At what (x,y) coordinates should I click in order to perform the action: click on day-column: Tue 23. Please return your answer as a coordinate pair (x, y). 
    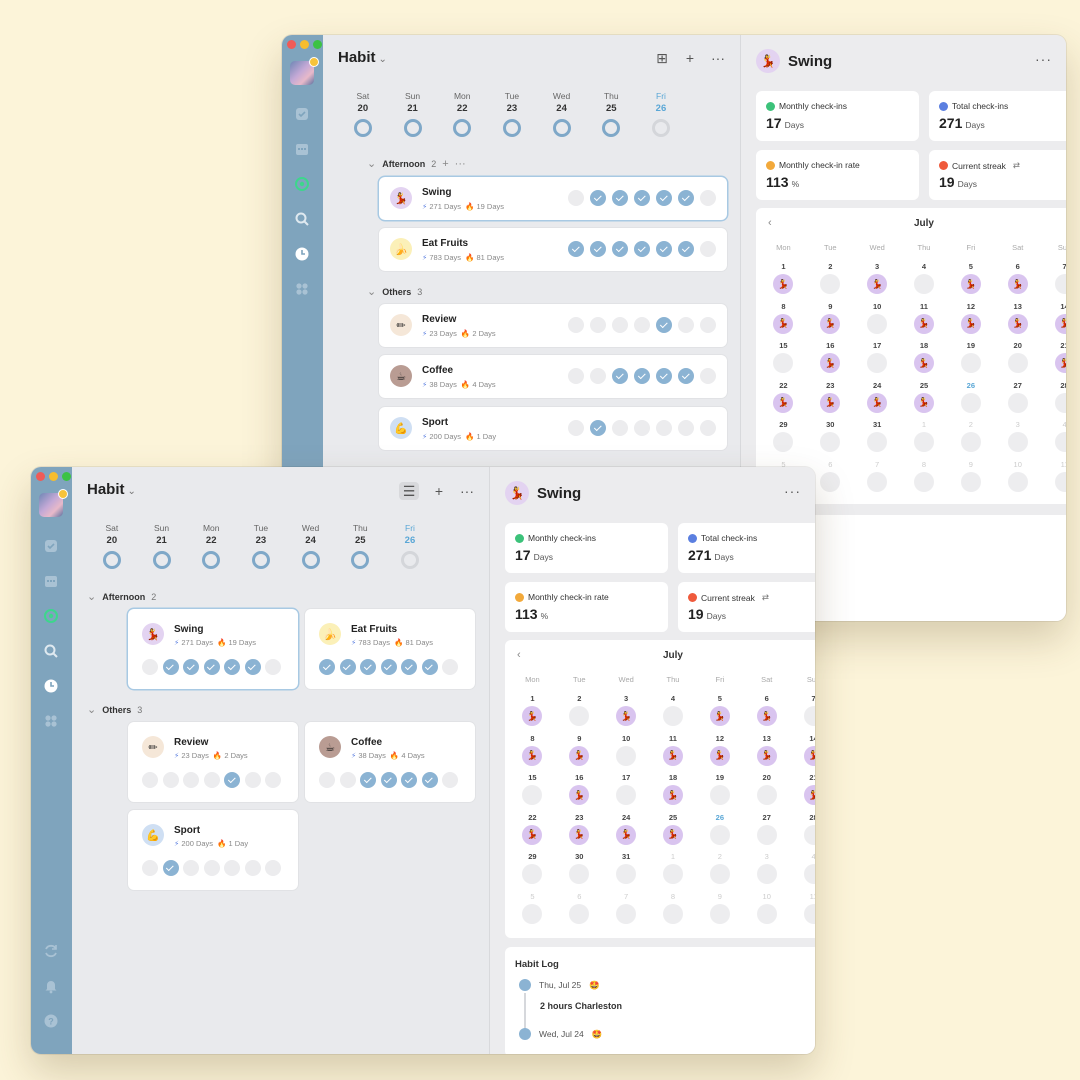
    Looking at the image, I should click on (512, 114).